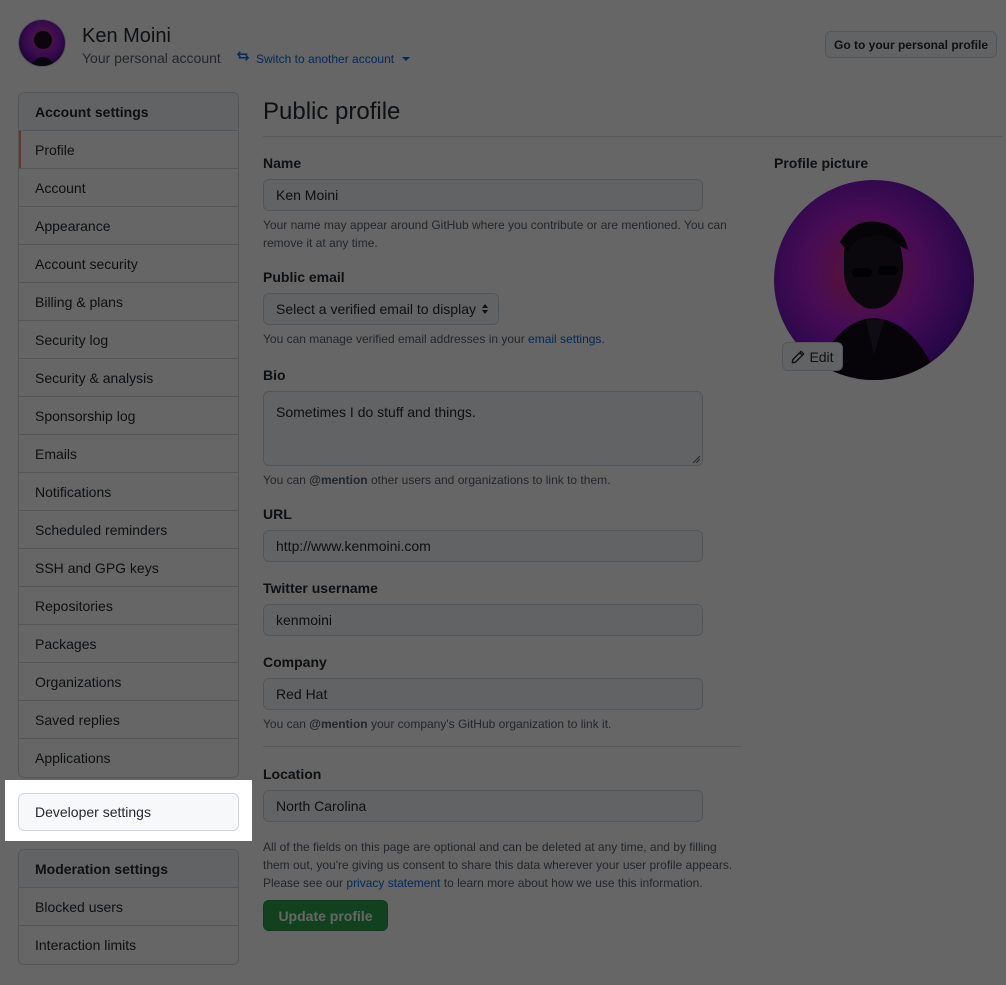 This screenshot has width=1006, height=985. What do you see at coordinates (128, 568) in the screenshot?
I see `sidebar-item-ssh-gpg-keys: SSH and GPG keys` at bounding box center [128, 568].